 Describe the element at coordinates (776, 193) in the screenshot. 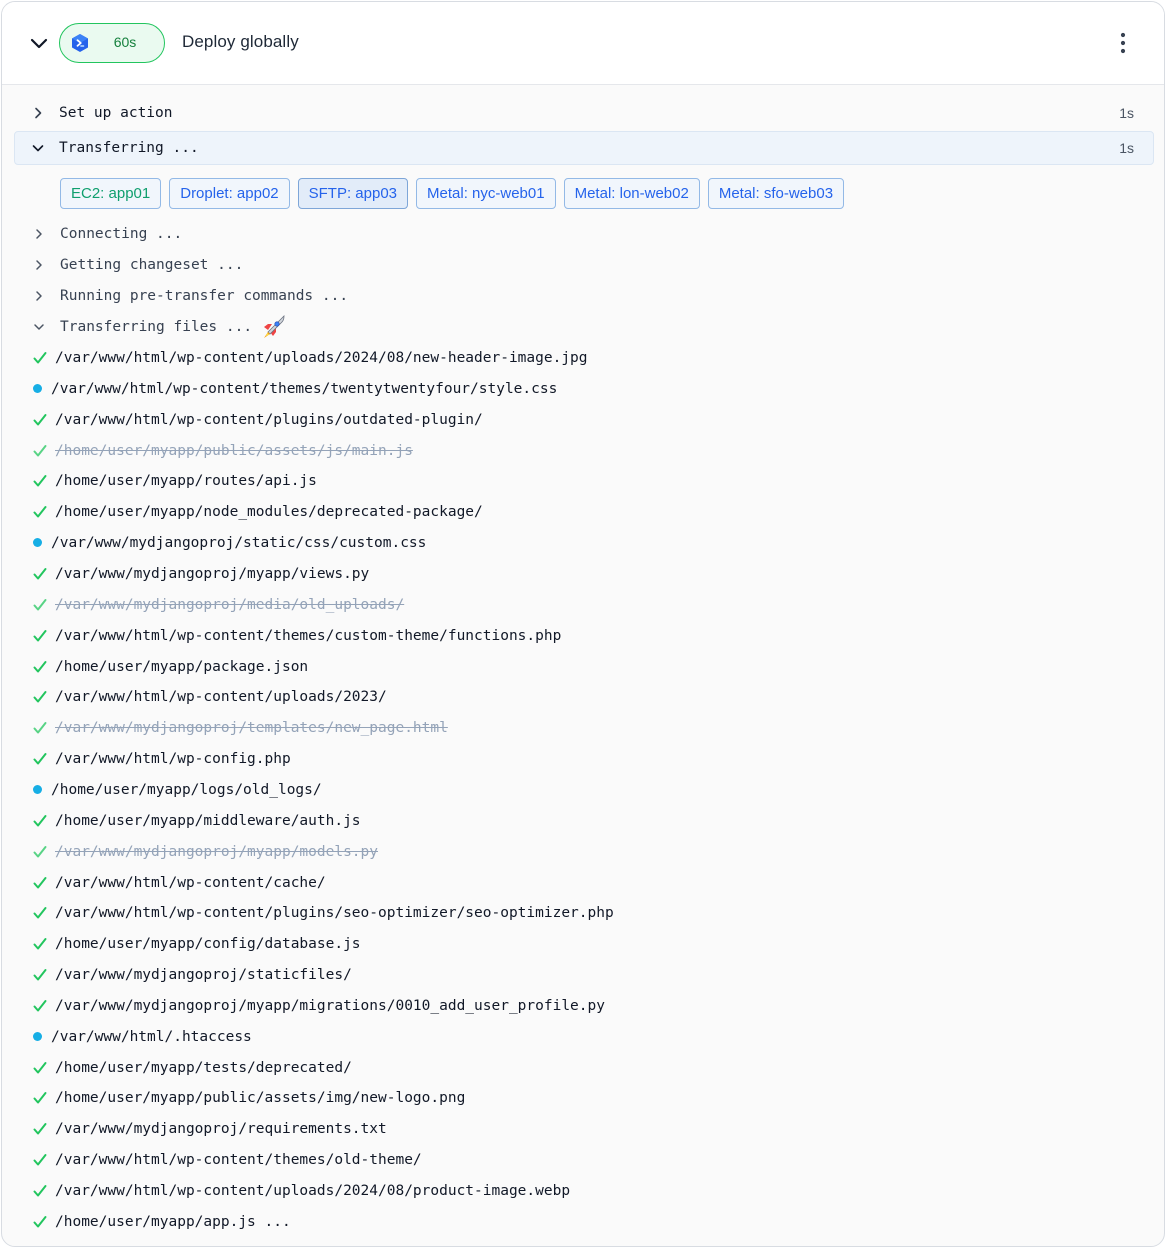

I see `server-tab-metal-sfo-web03: Metal: sfo-web03` at that location.